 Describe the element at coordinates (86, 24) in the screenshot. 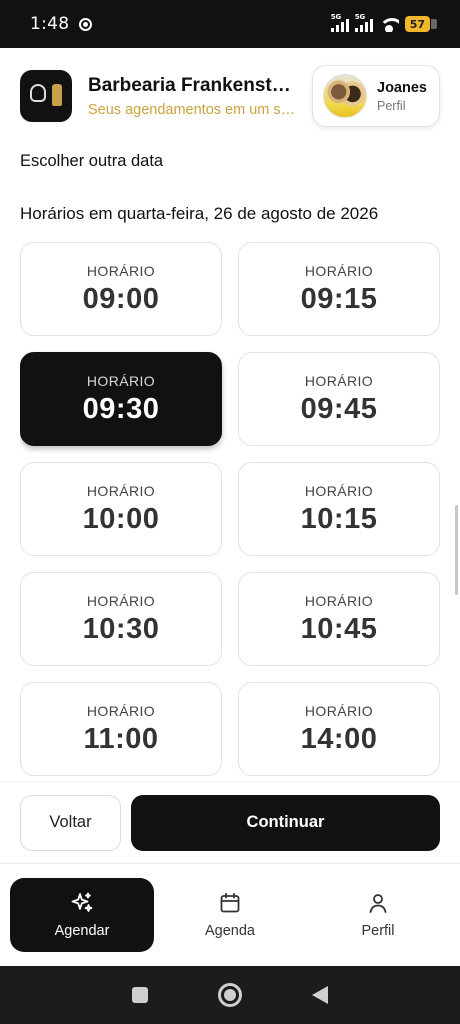

I see `chrome-icon` at that location.